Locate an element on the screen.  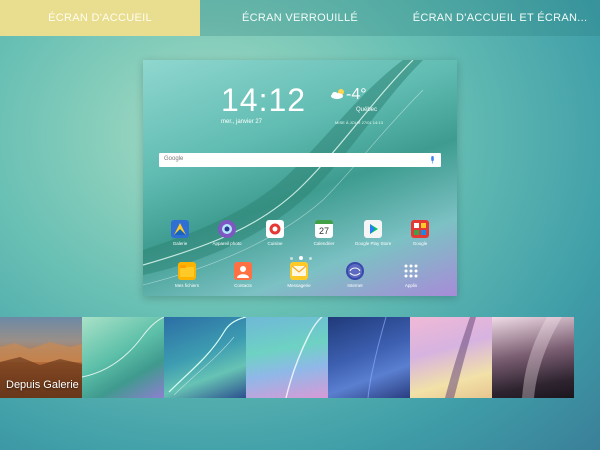
wallpaper-from-gallery: Depuis Galerie is located at coordinates (41, 357).